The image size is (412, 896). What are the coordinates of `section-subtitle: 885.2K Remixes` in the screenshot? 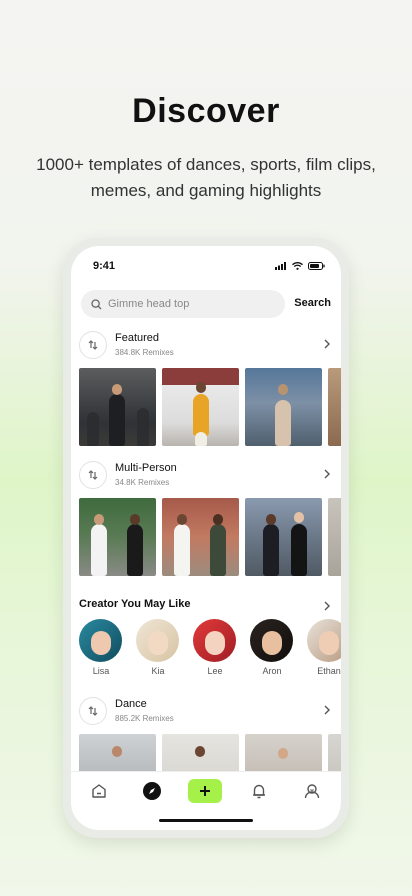 It's located at (144, 718).